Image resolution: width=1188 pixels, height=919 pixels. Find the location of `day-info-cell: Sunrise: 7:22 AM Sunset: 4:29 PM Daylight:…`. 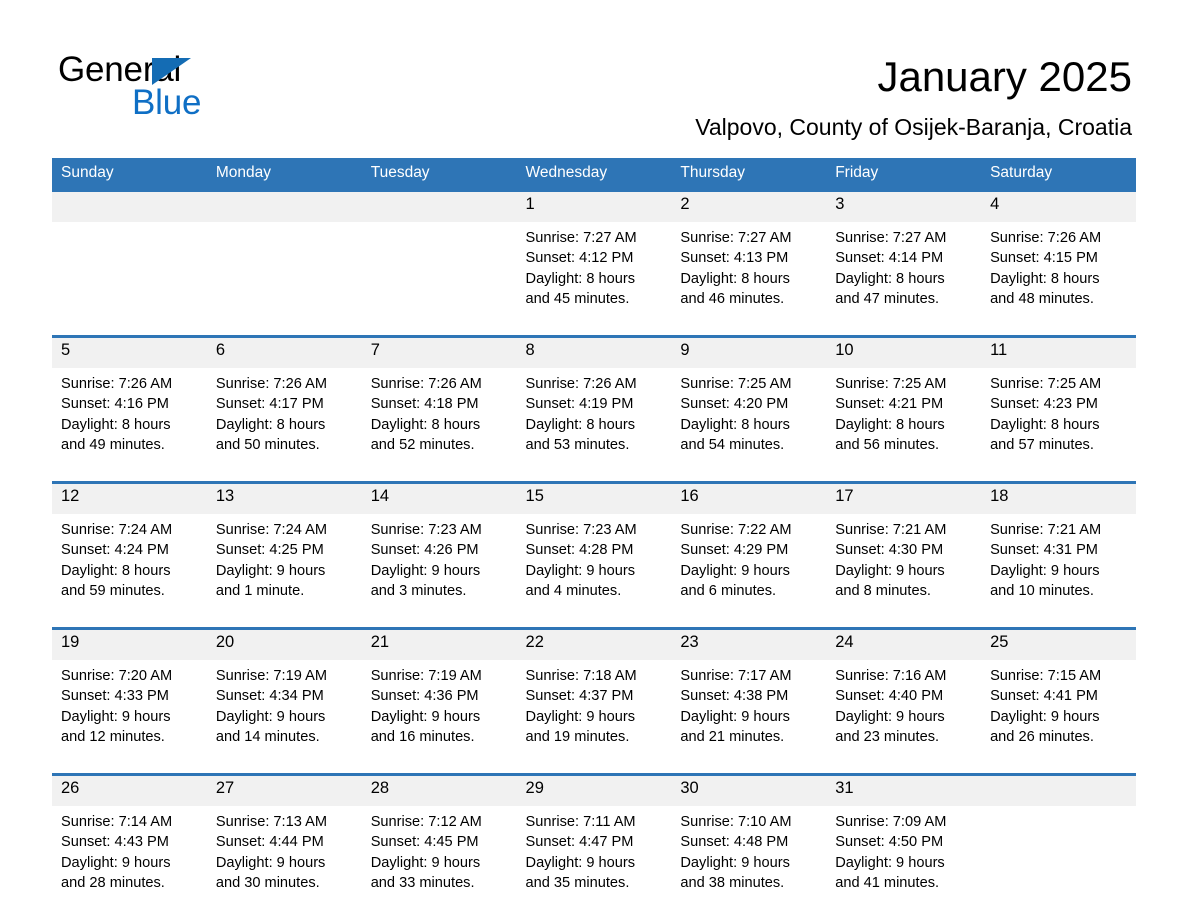

day-info-cell: Sunrise: 7:22 AM Sunset: 4:29 PM Daylight:… is located at coordinates (749, 570).